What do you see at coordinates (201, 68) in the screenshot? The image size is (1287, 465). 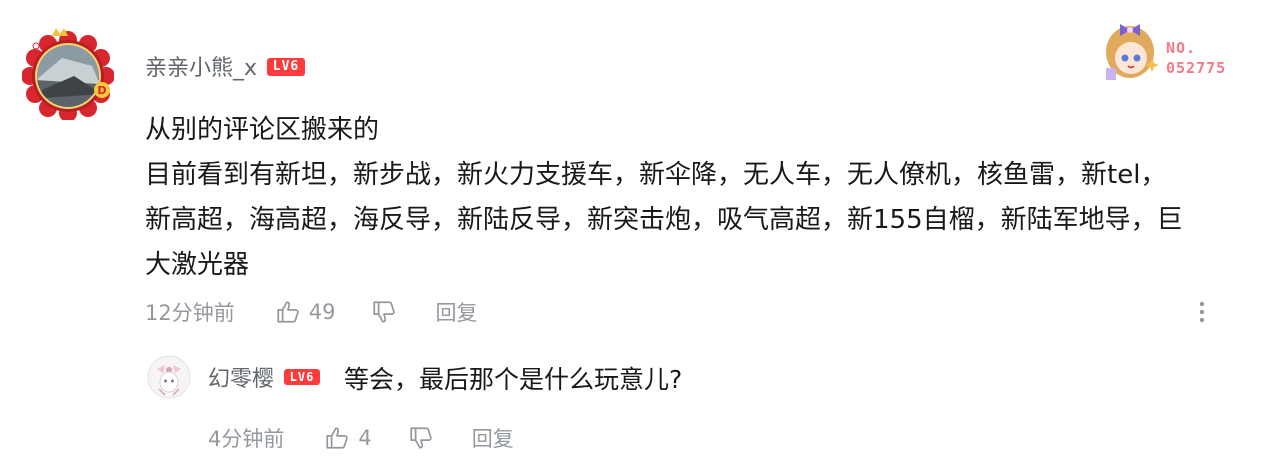 I see `username: 亲亲小熊_x` at bounding box center [201, 68].